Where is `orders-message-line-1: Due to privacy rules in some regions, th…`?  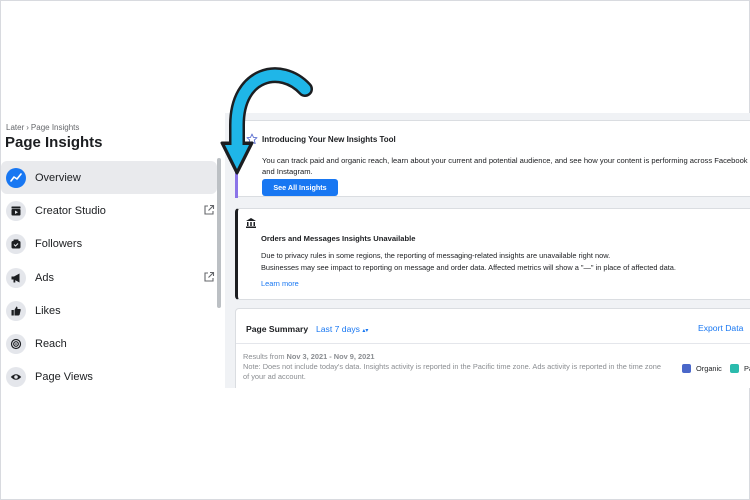
orders-message-line-1: Due to privacy rules in some regions, th… is located at coordinates (436, 255).